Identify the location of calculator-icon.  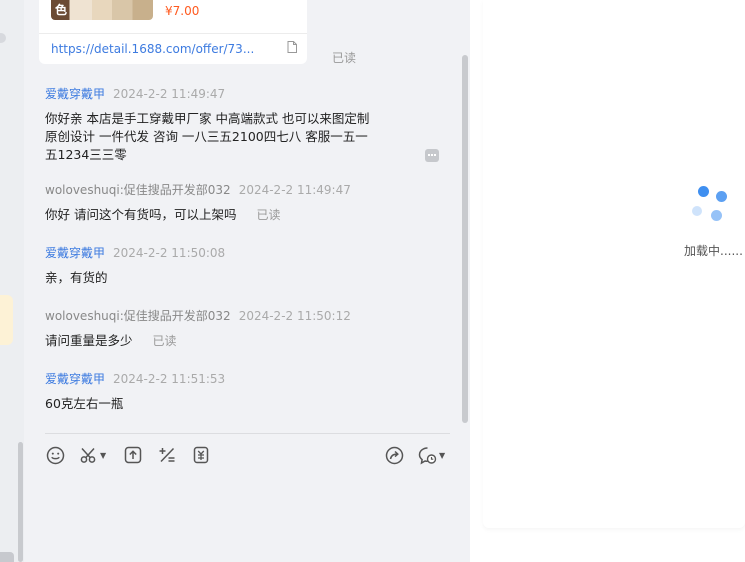
(167, 455).